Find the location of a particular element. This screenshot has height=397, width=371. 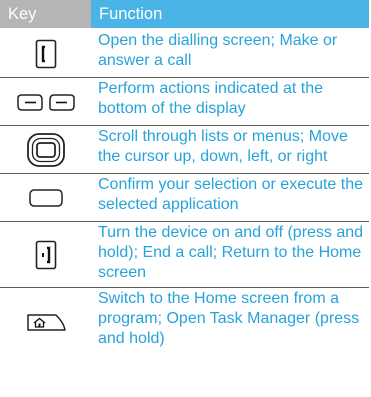

dial-key-icon is located at coordinates (45, 53).